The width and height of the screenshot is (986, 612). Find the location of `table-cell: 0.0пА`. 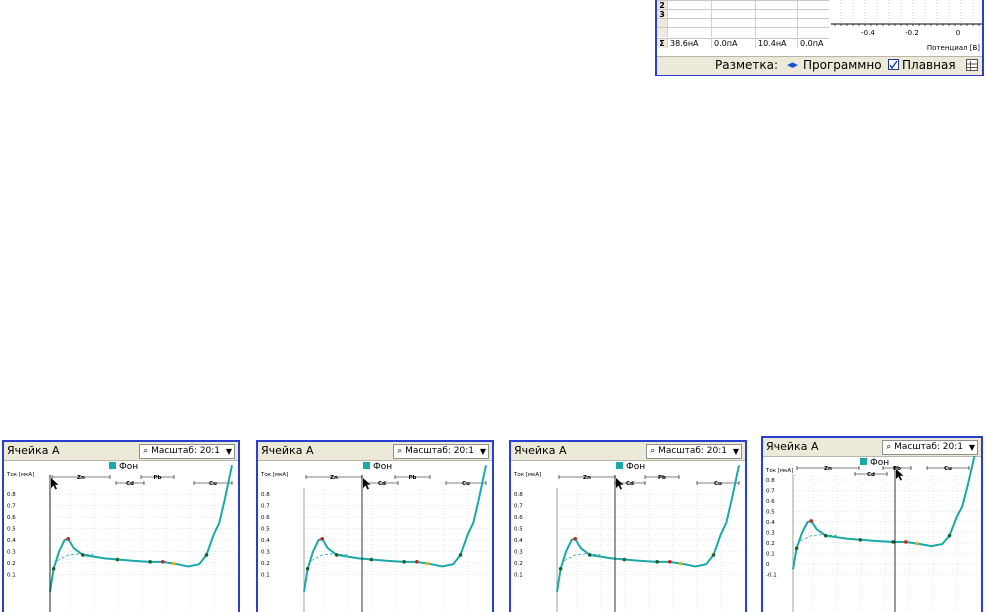

table-cell: 0.0пА is located at coordinates (733, 43).